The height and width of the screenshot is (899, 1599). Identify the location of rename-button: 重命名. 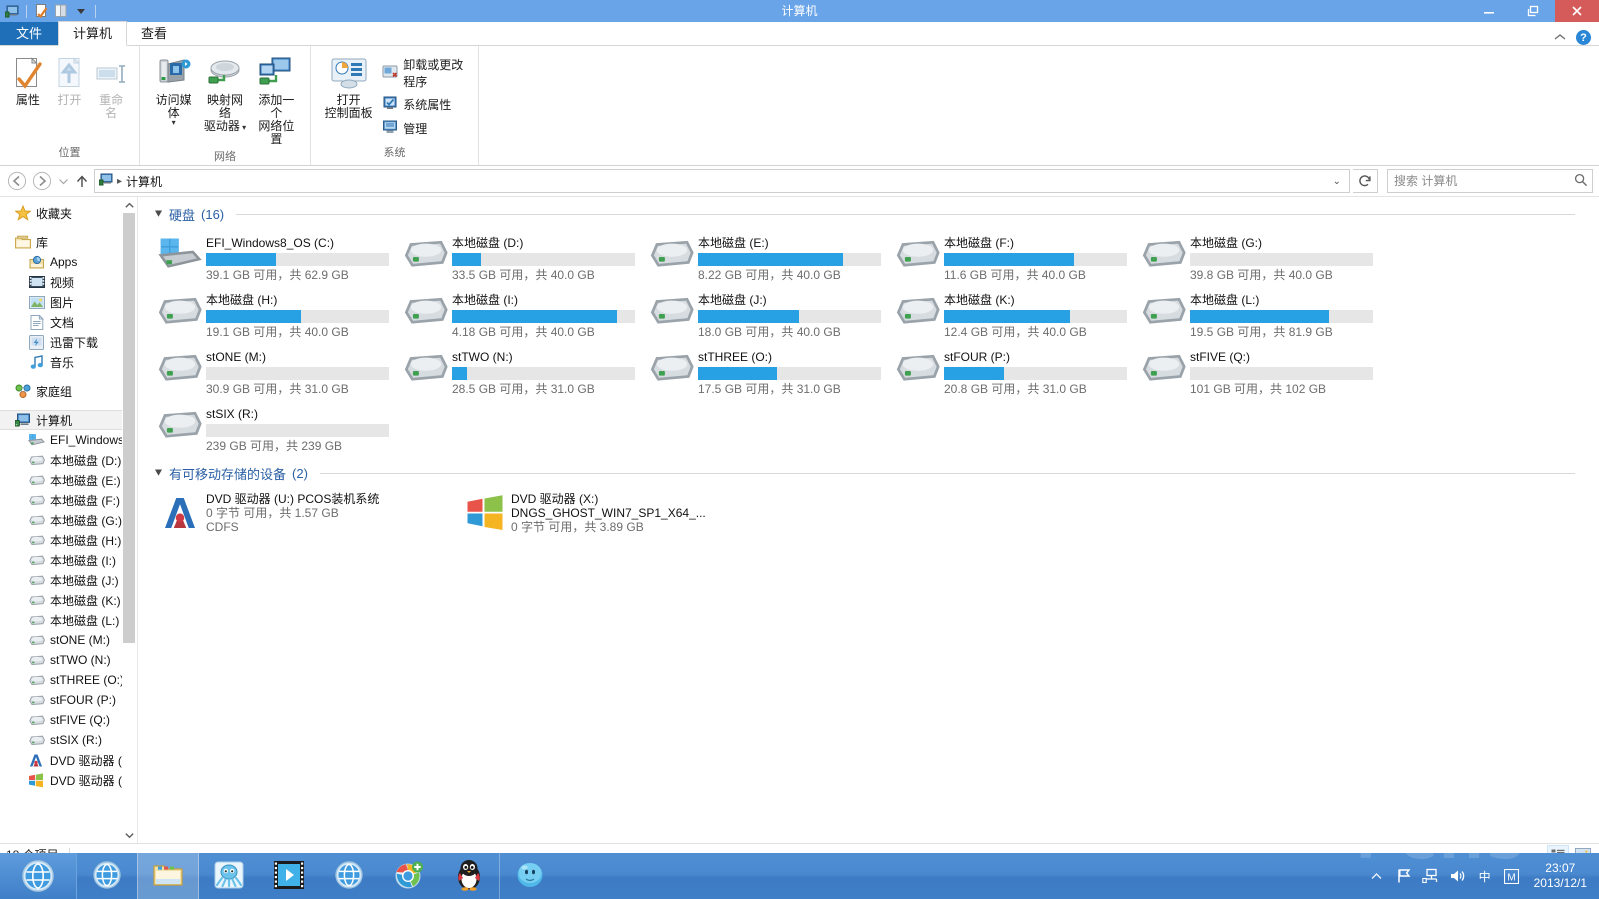
(111, 87).